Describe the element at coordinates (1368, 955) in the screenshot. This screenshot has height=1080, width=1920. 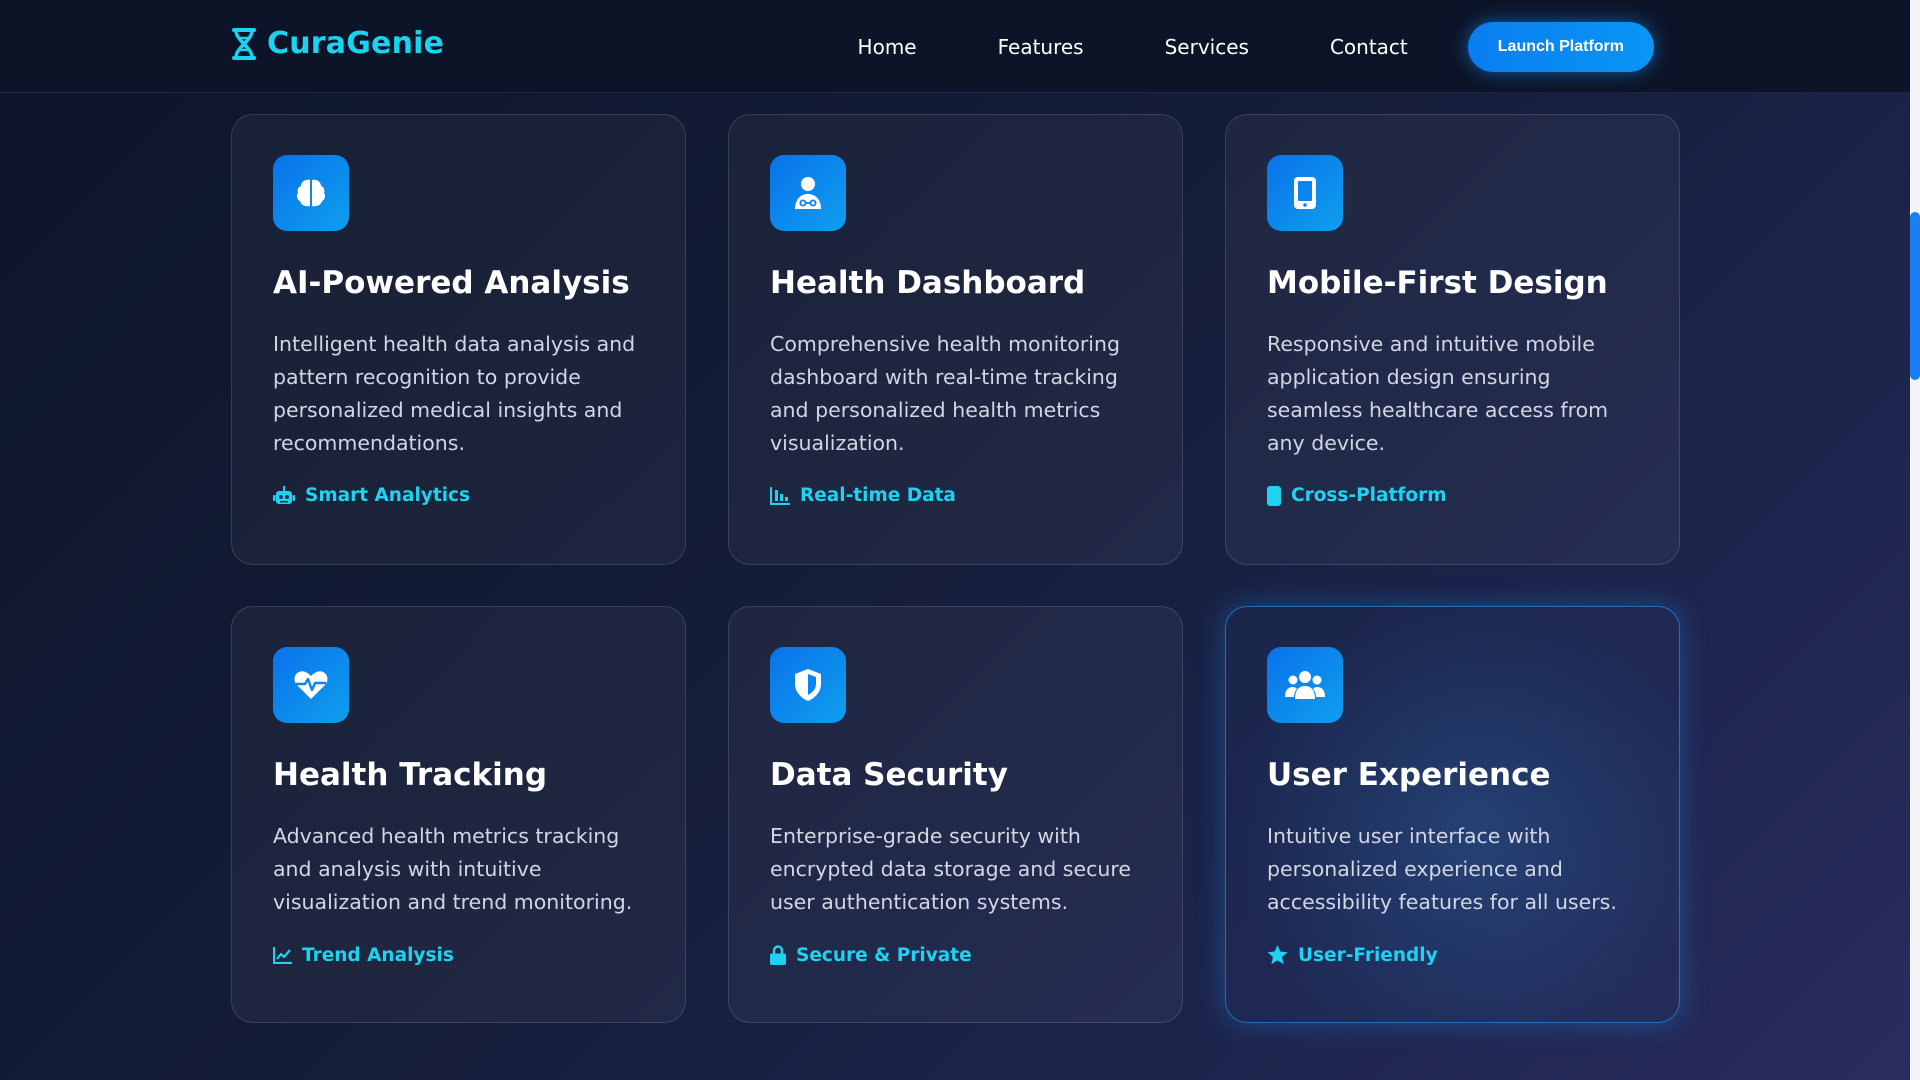
I see `feature-tag-label: User-Friendly` at that location.